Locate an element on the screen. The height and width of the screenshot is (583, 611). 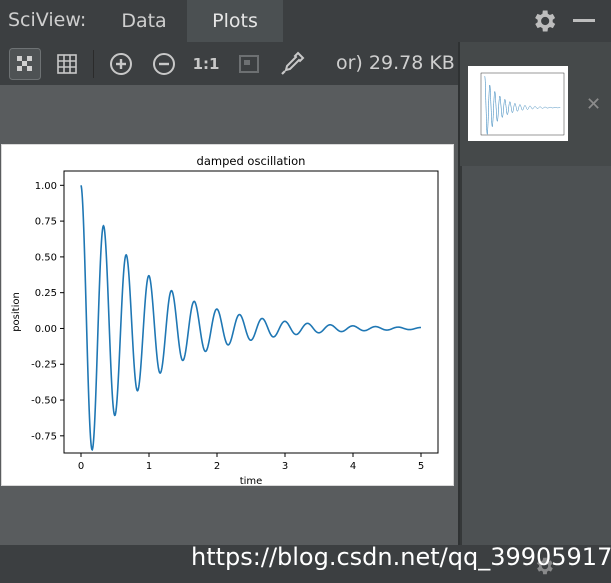
zoom-out-icon is located at coordinates (164, 64).